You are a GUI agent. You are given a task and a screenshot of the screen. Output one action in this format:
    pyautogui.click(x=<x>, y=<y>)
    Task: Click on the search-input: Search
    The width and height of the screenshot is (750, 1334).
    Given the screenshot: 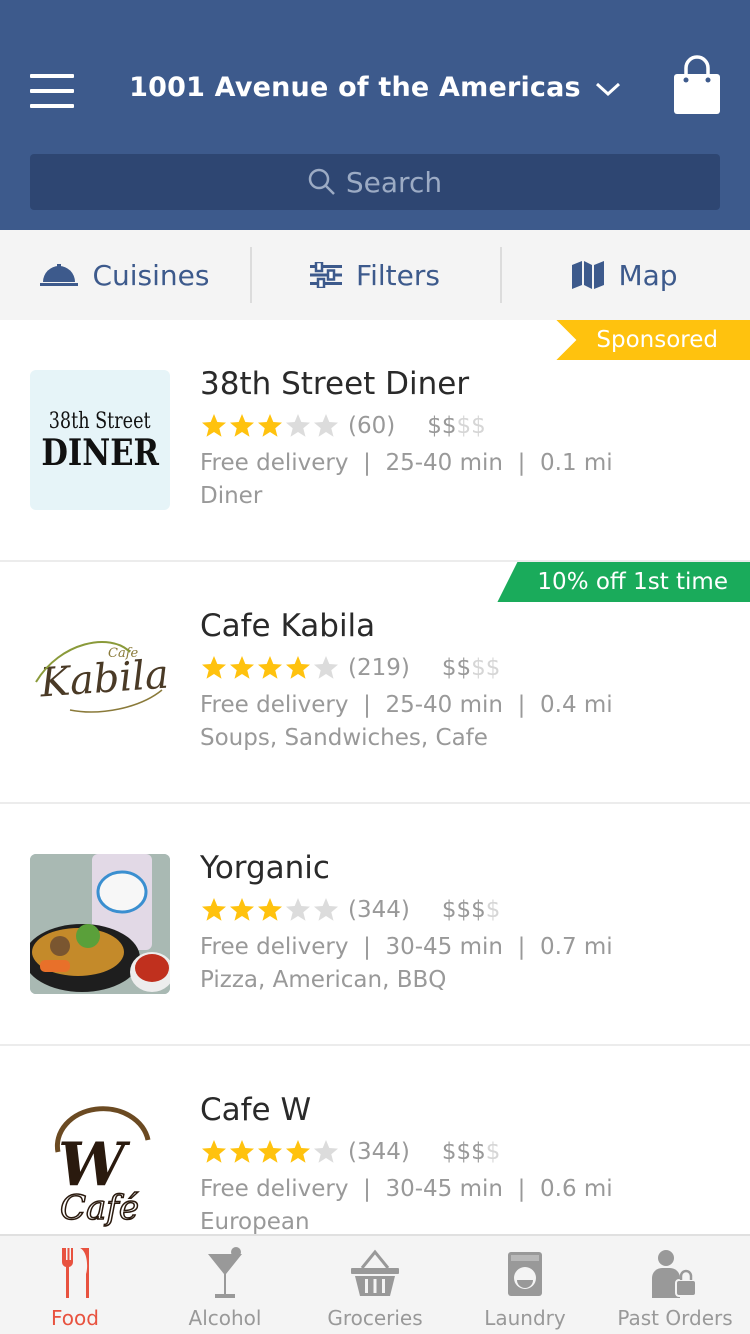 What is the action you would take?
    pyautogui.click(x=375, y=182)
    